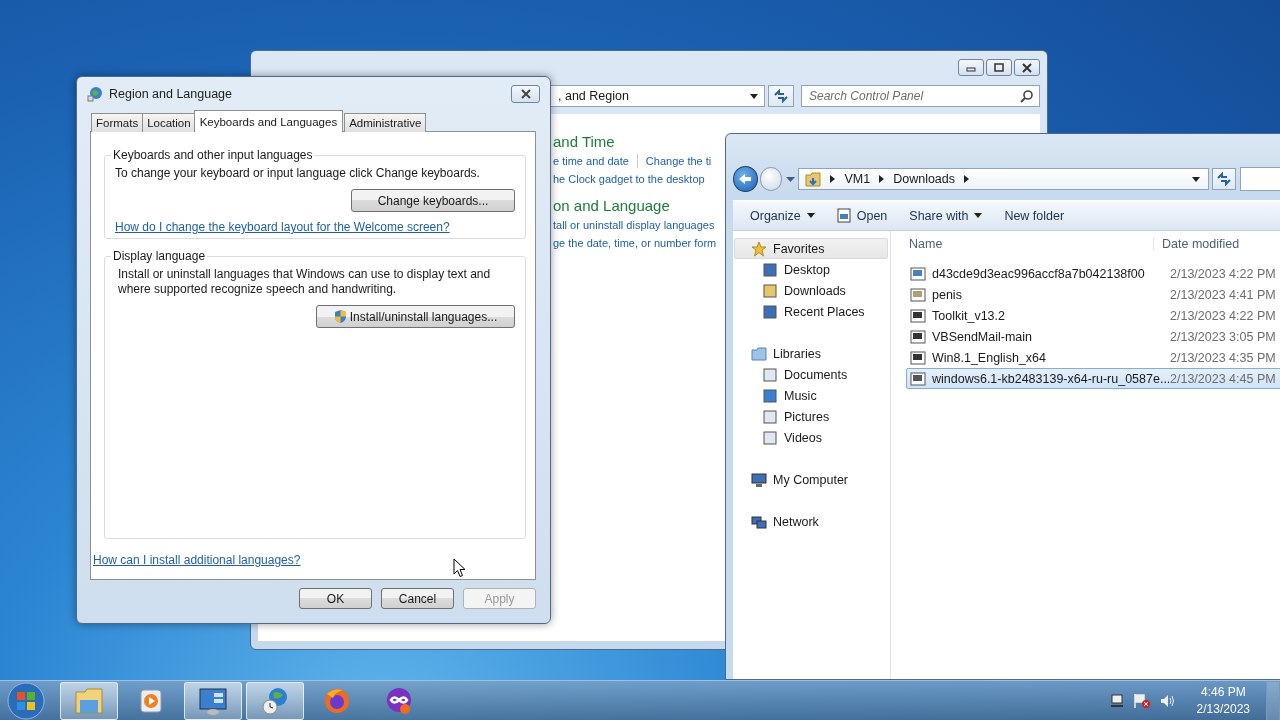 The height and width of the screenshot is (720, 1280). Describe the element at coordinates (811, 311) in the screenshot. I see `navigation-item: Recent Places` at that location.